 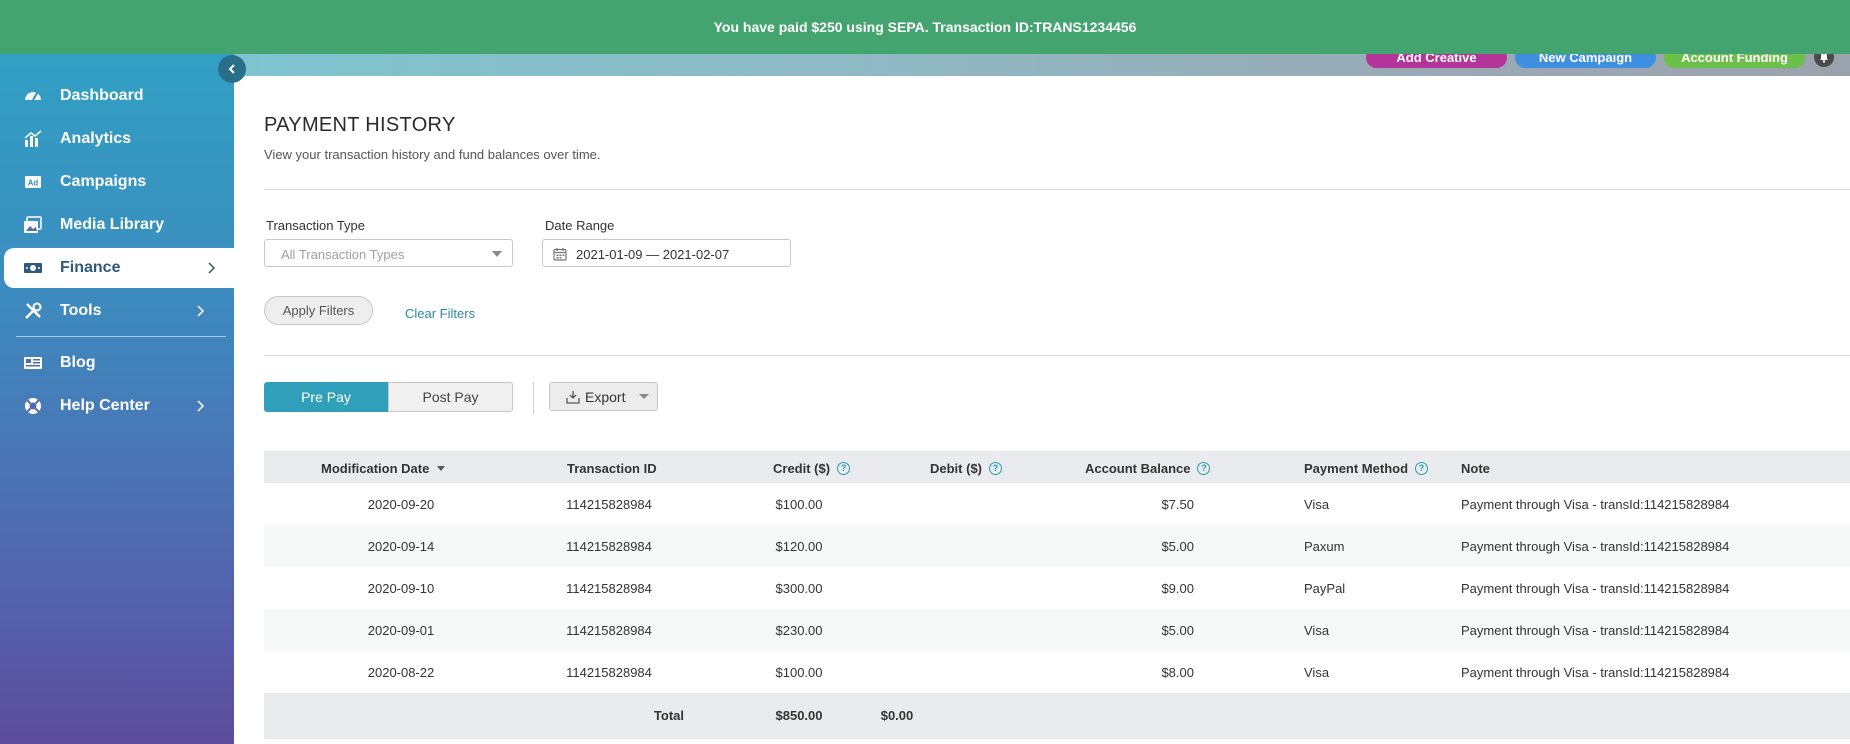 What do you see at coordinates (1177, 672) in the screenshot?
I see `cell-balance: $8.00` at bounding box center [1177, 672].